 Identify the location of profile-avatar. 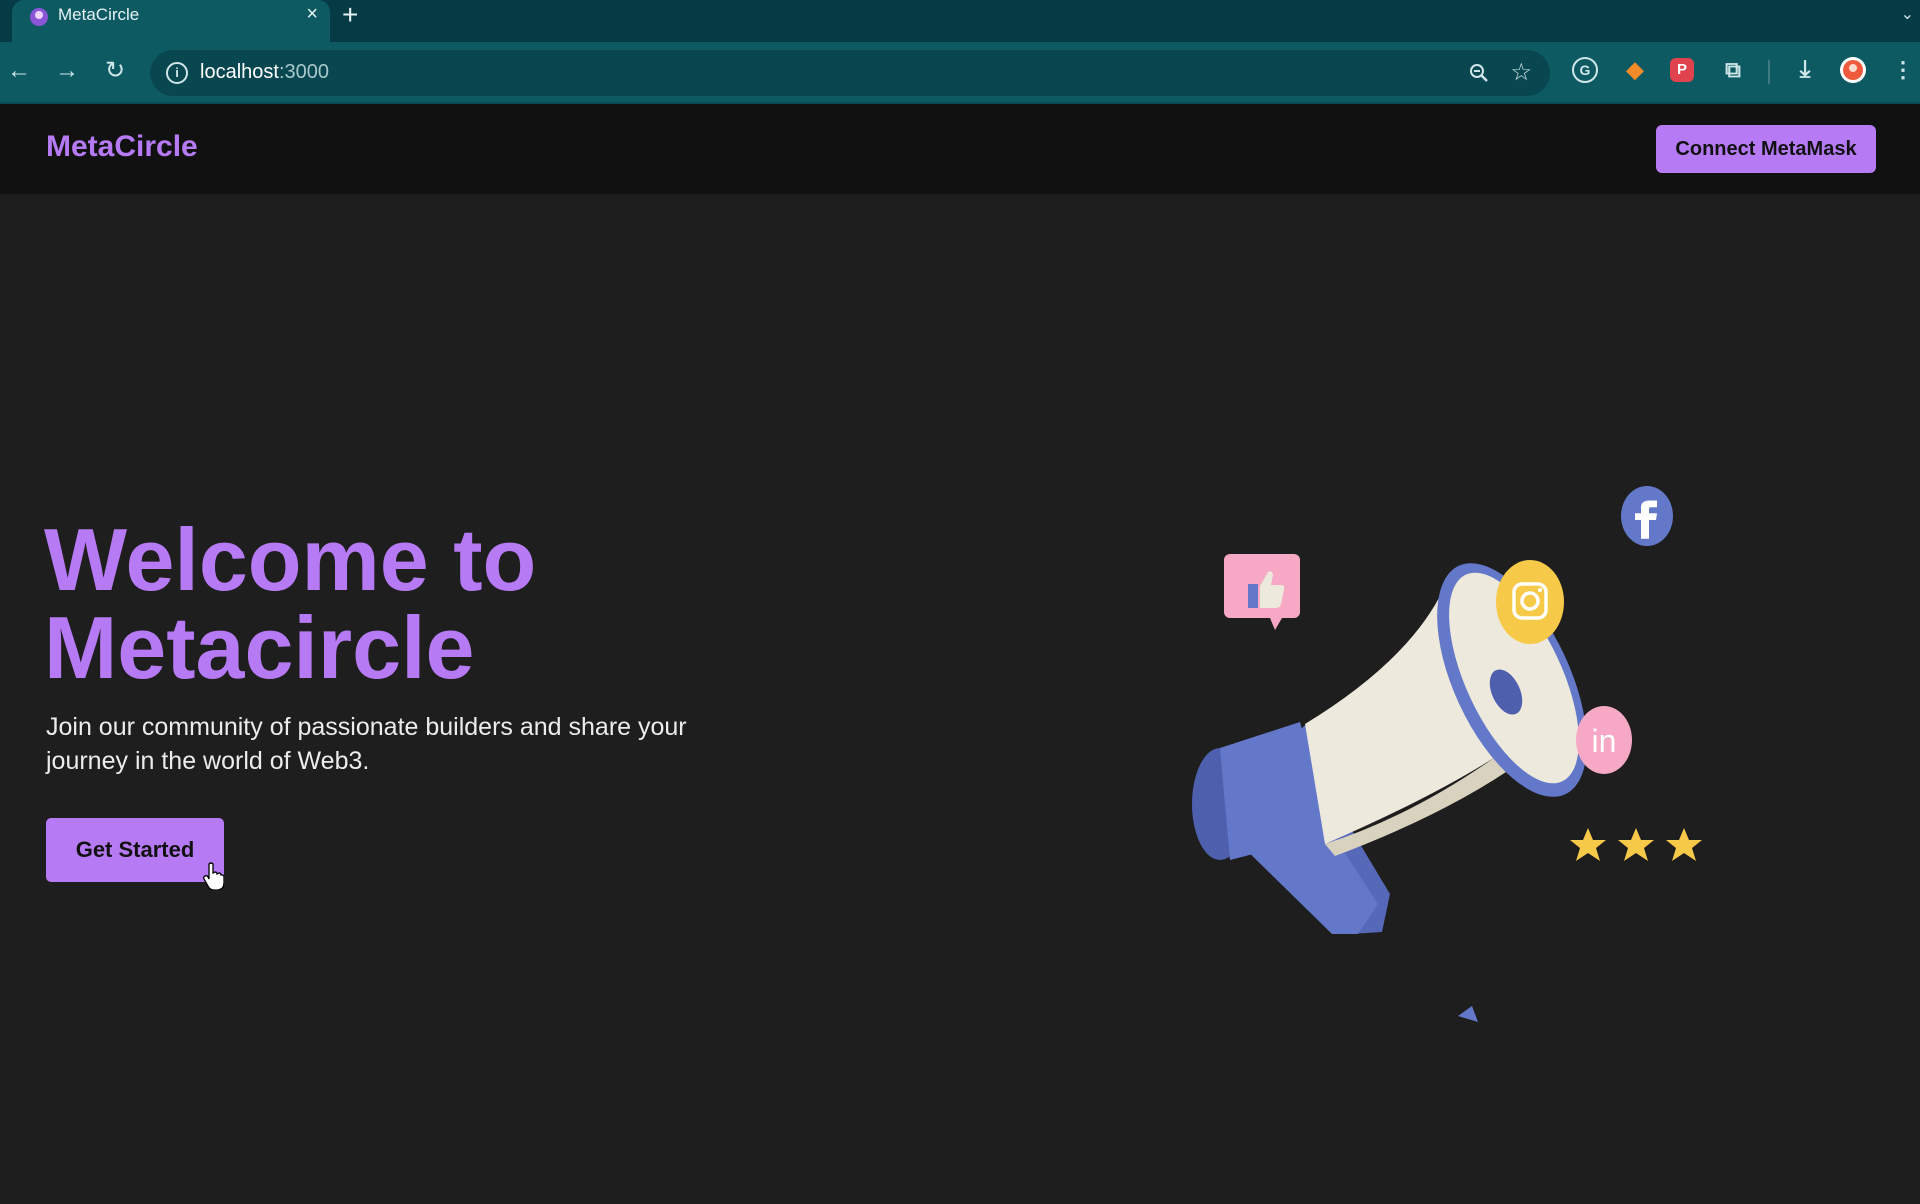
(1853, 70).